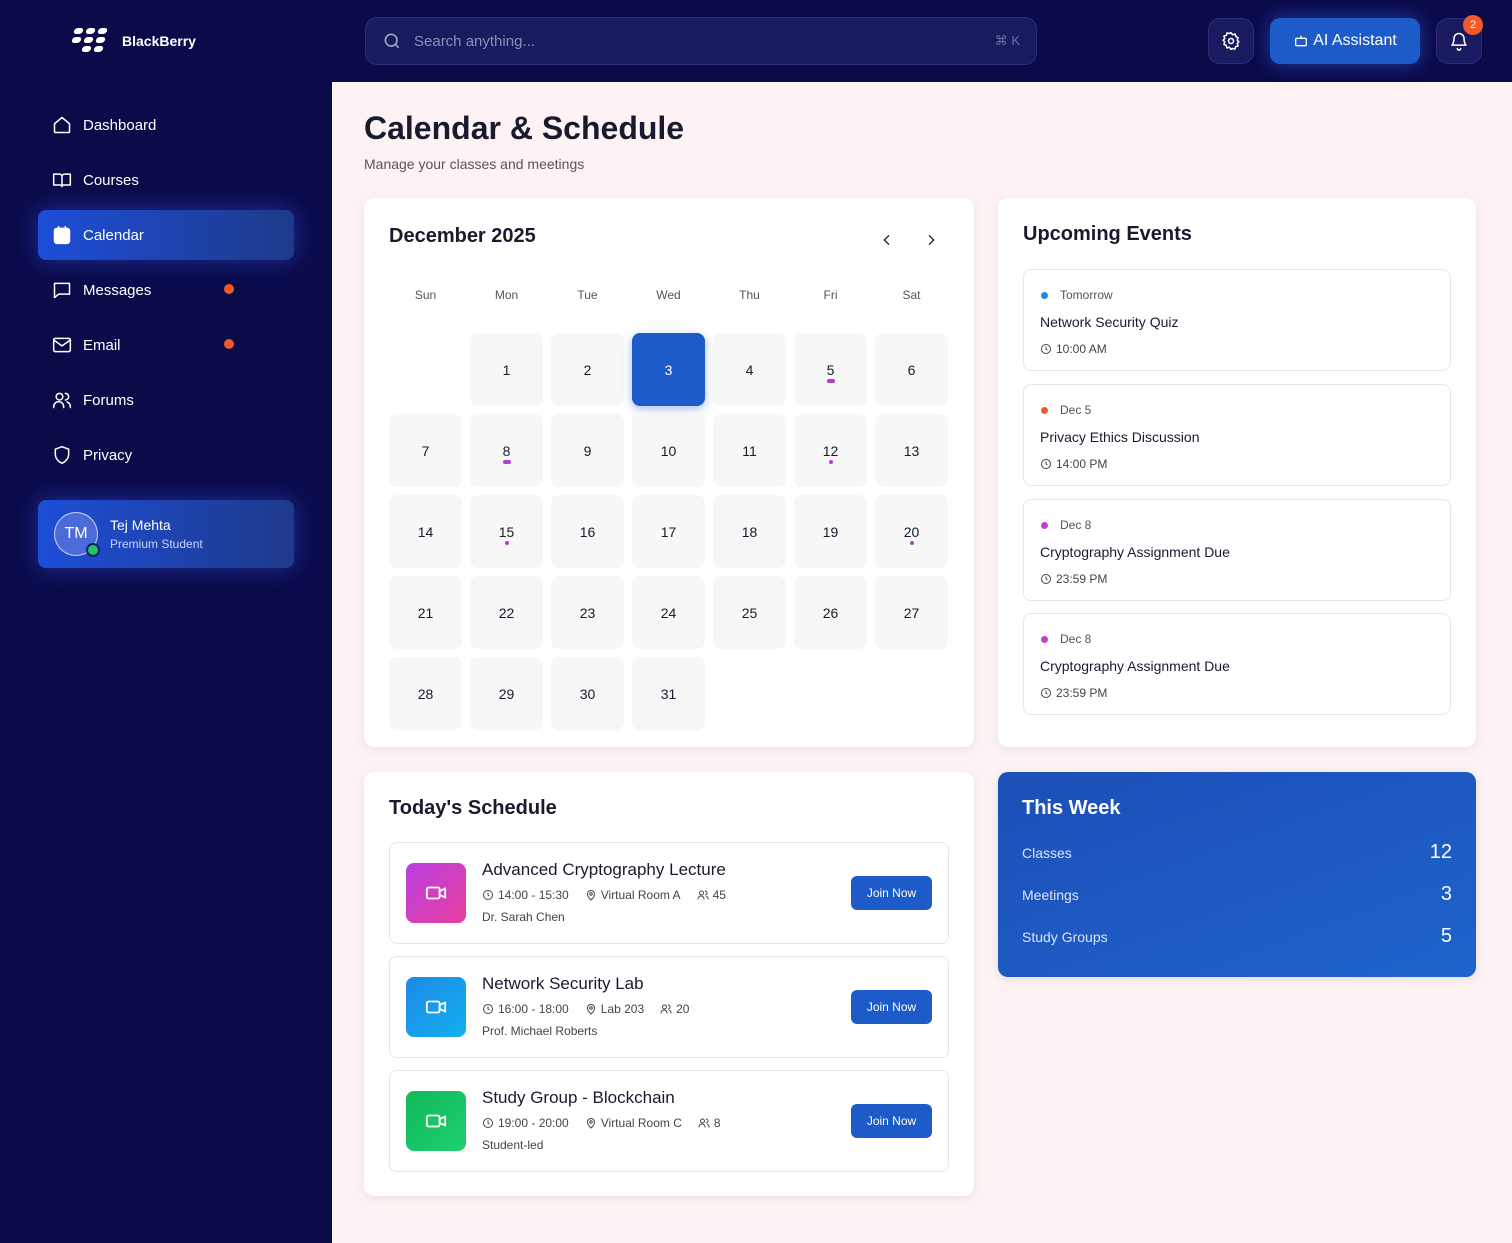 Image resolution: width=1512 pixels, height=1243 pixels. I want to click on stat-label-meetings: Meetings, so click(1050, 895).